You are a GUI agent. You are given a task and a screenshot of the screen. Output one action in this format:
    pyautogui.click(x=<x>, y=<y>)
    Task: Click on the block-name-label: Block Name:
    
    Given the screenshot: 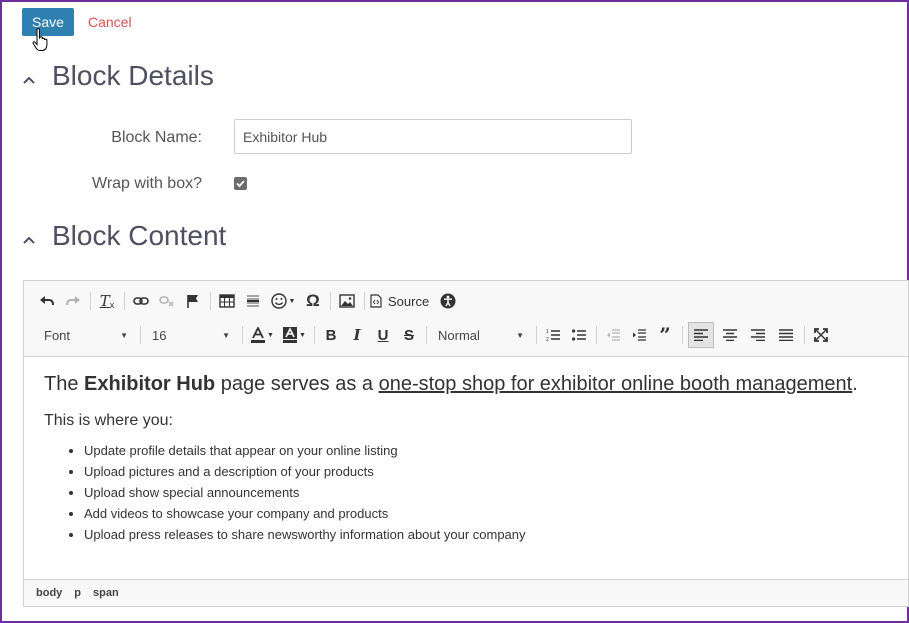 What is the action you would take?
    pyautogui.click(x=156, y=137)
    